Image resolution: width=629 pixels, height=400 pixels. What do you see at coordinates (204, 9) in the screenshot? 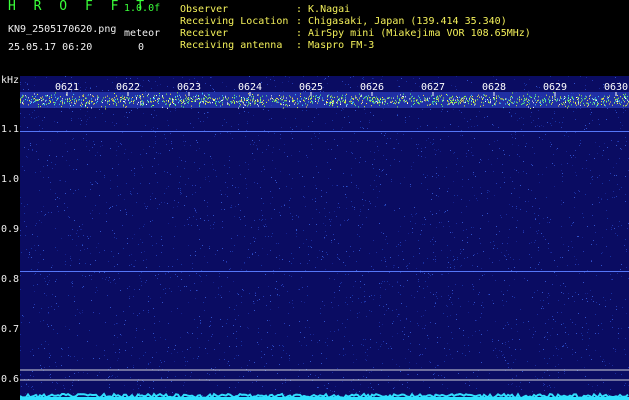
I see `observer-key: Observer` at bounding box center [204, 9].